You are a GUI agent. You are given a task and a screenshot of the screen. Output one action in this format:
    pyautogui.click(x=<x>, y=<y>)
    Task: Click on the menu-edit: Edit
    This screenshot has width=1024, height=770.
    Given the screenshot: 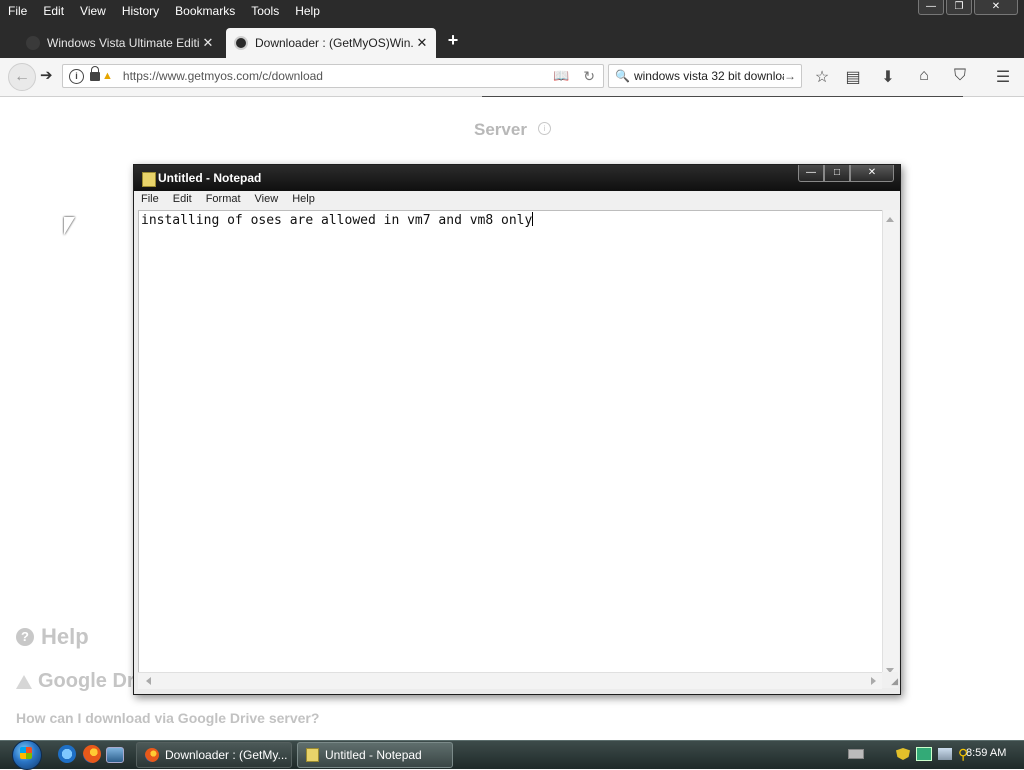 What is the action you would take?
    pyautogui.click(x=53, y=11)
    